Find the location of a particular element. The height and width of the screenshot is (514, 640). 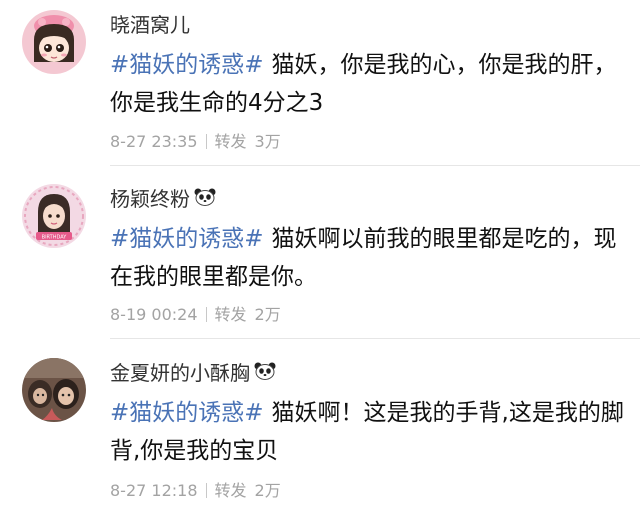

username: 金夏妍的小酥胸 is located at coordinates (193, 374).